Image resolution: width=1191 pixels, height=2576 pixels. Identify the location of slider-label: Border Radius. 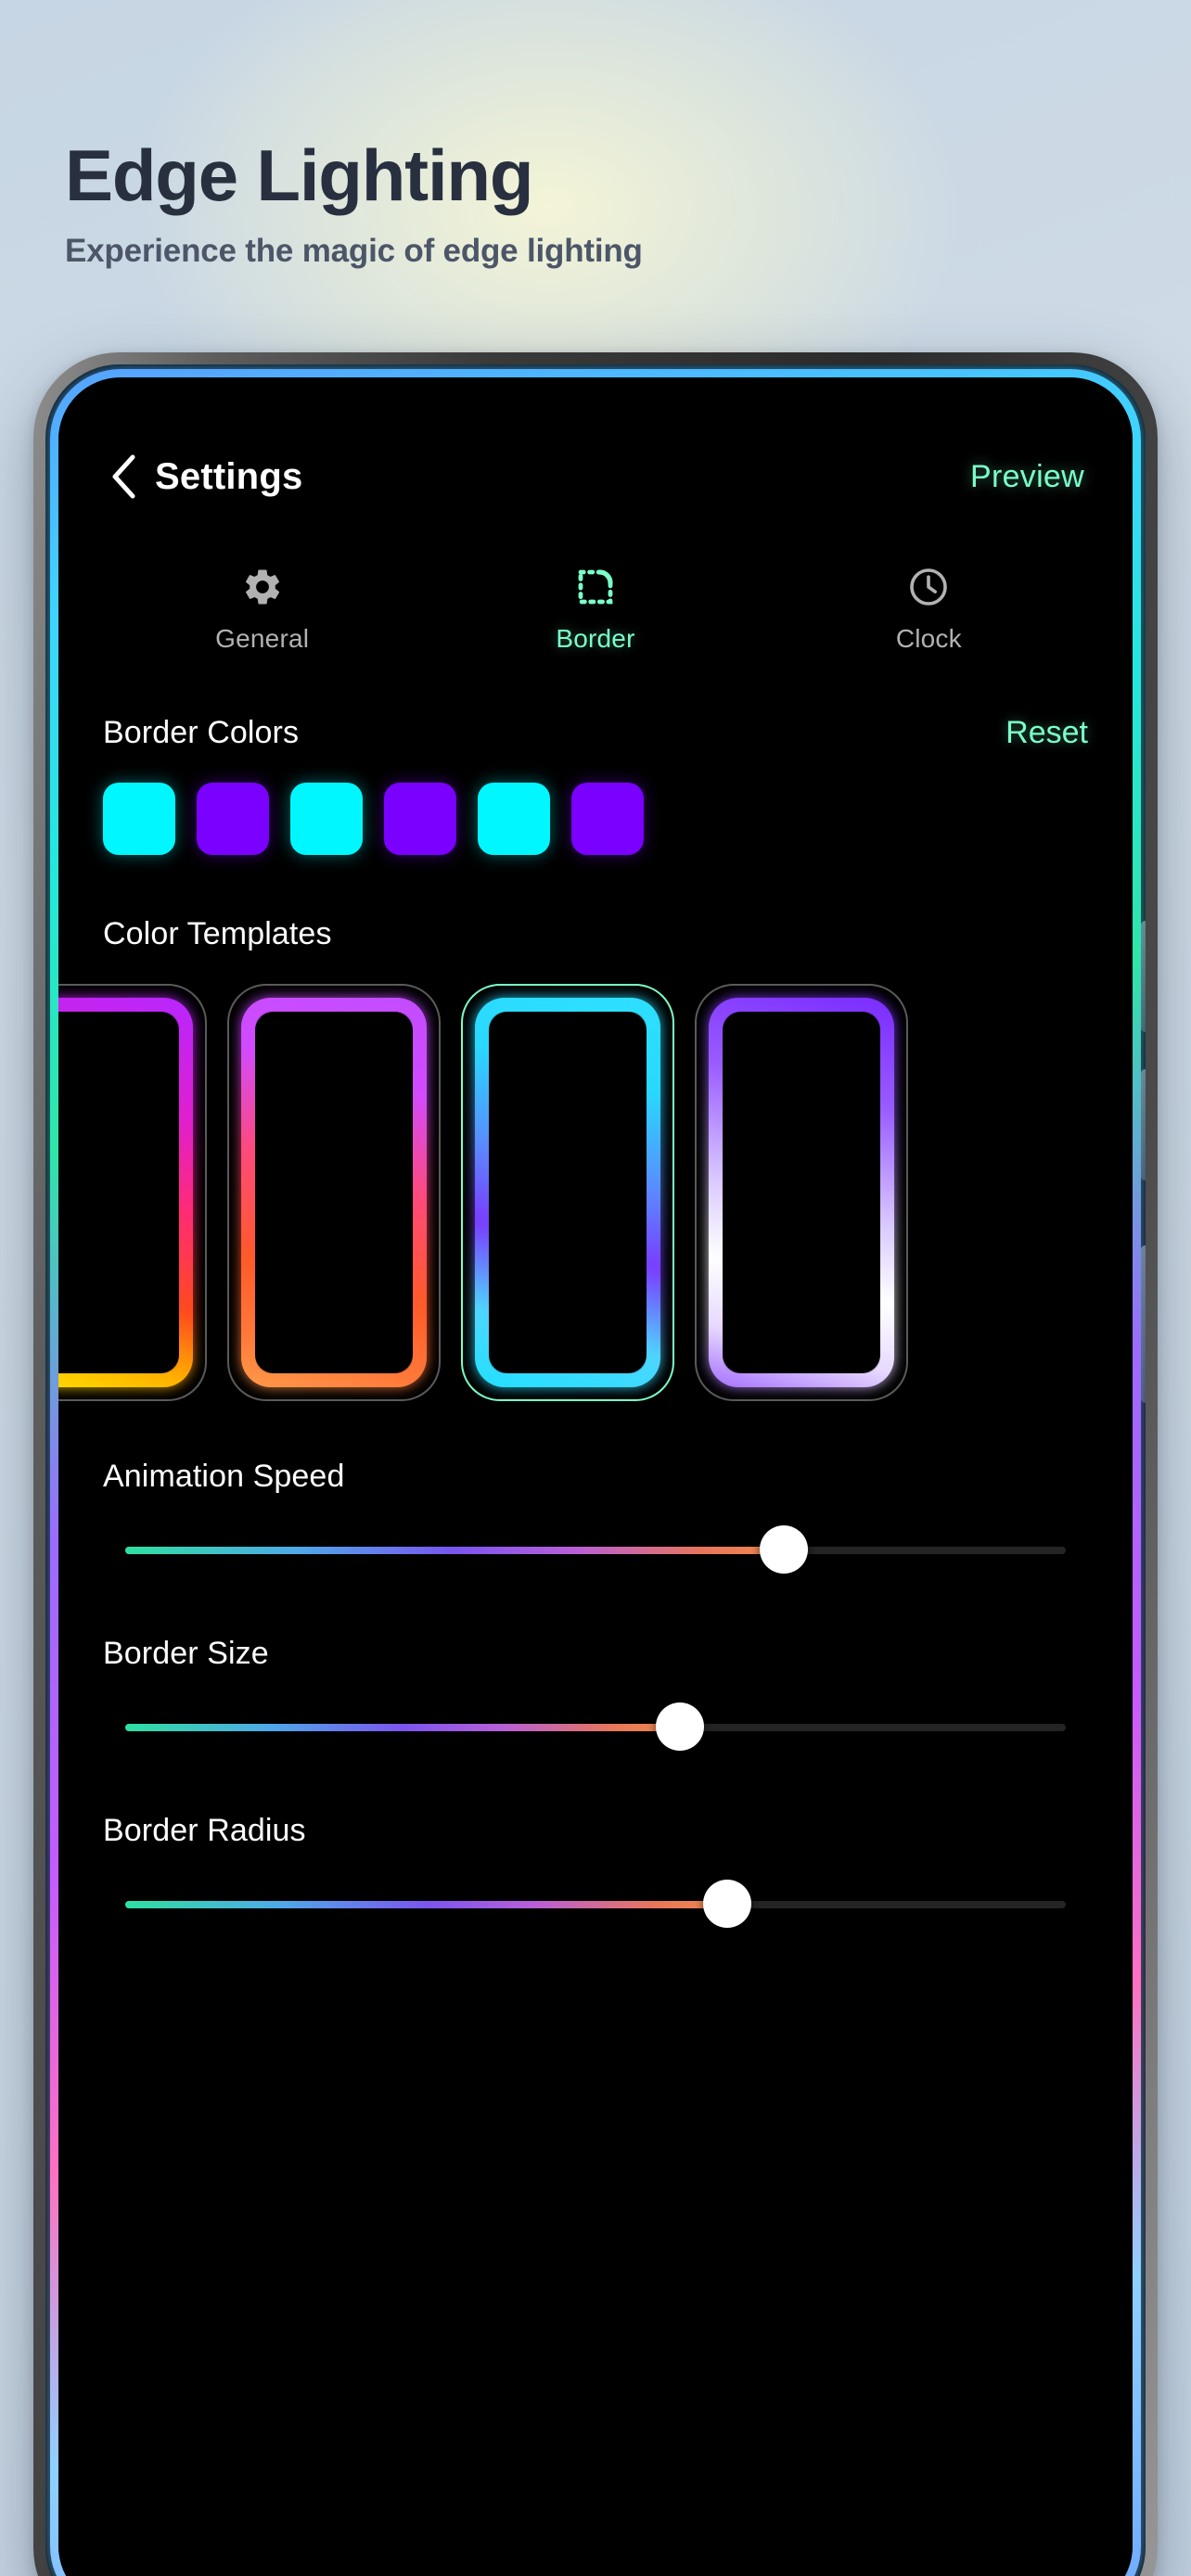
(204, 1831).